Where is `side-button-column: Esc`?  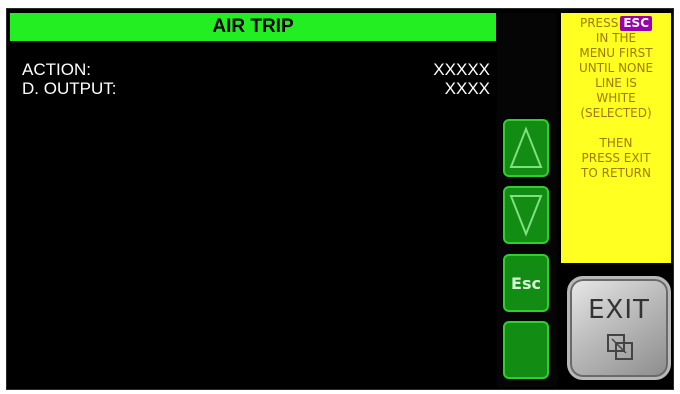 side-button-column: Esc is located at coordinates (527, 200).